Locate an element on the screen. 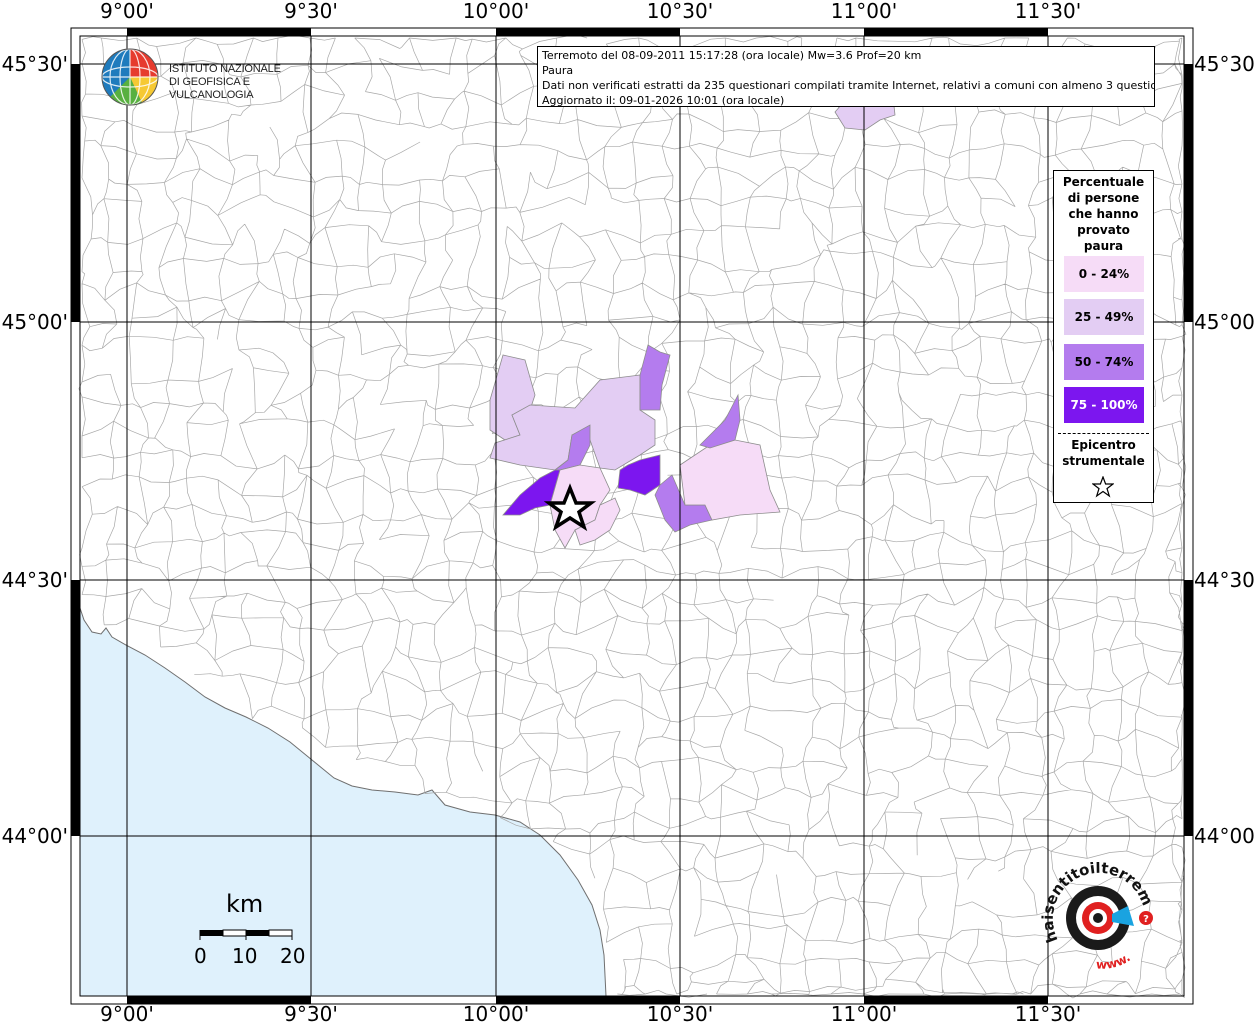  legend-class-0-24: 0 - 24% is located at coordinates (1104, 274).